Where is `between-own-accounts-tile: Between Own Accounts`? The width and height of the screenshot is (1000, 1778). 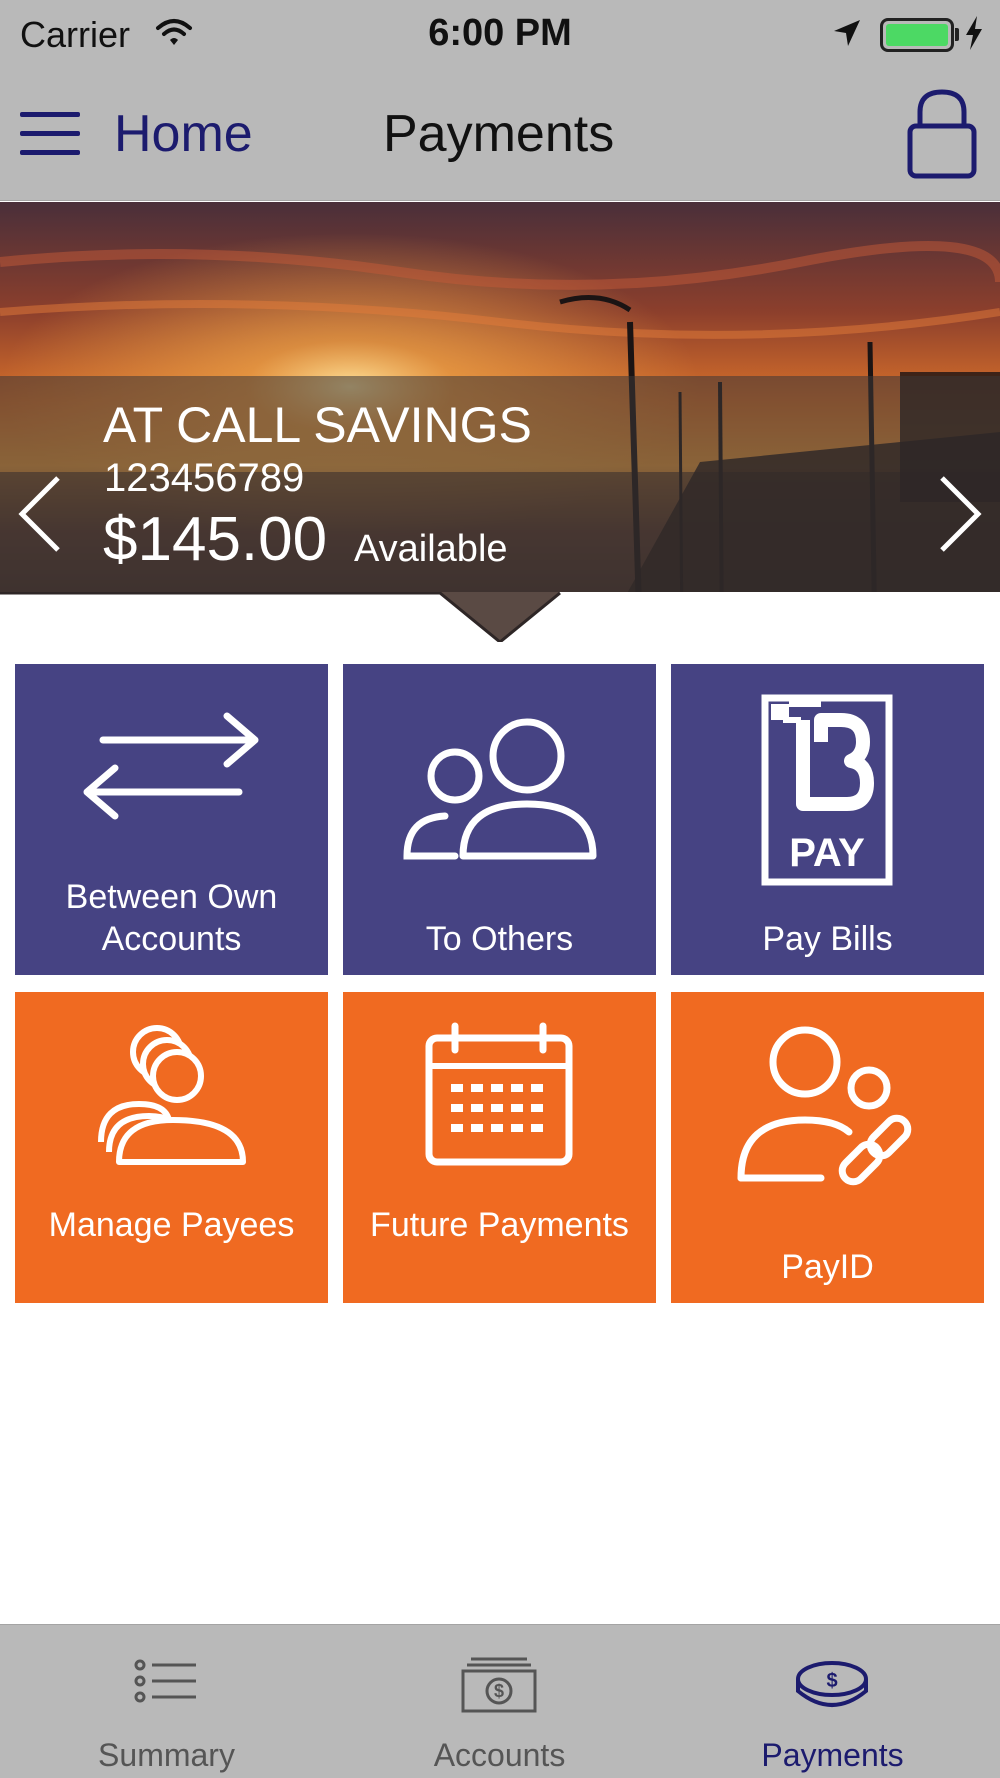
between-own-accounts-tile: Between Own Accounts is located at coordinates (171, 819).